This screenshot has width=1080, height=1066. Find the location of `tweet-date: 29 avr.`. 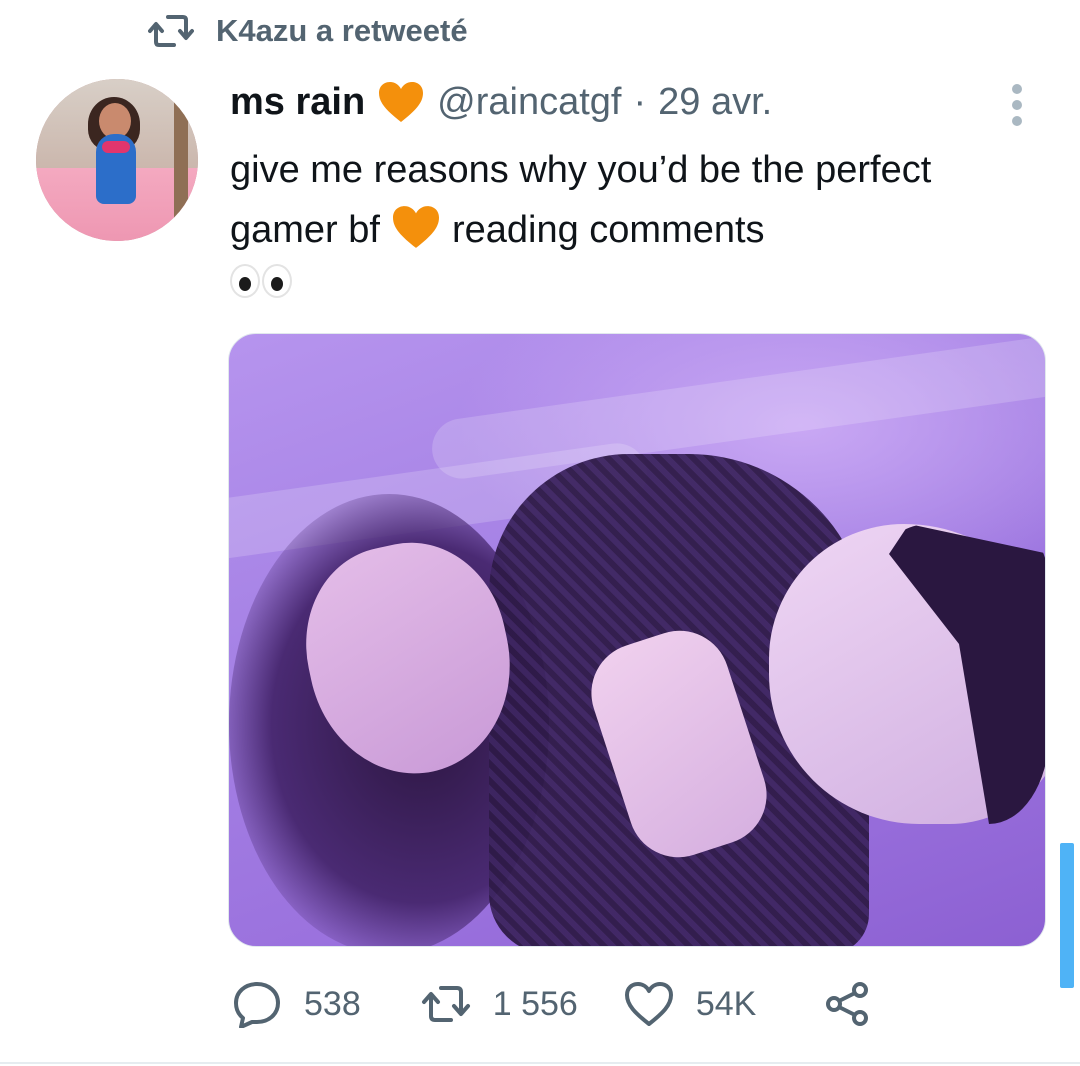

tweet-date: 29 avr. is located at coordinates (715, 102).